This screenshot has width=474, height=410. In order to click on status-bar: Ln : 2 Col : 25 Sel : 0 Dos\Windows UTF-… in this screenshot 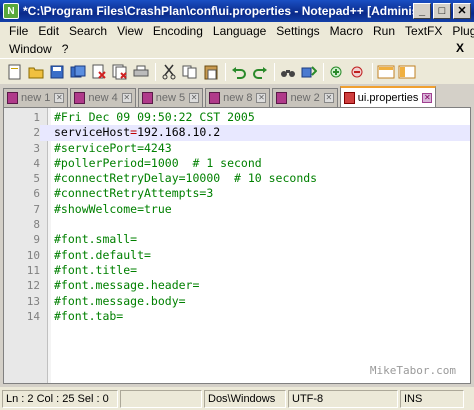, I will do `click(237, 398)`.